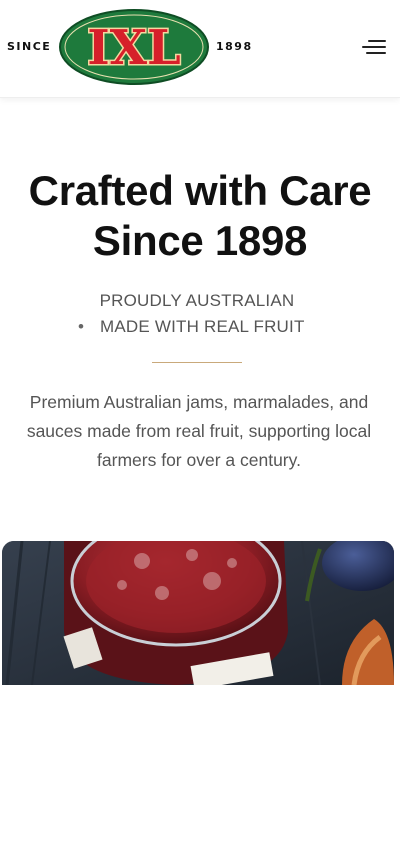 This screenshot has width=400, height=844. I want to click on ixl-logo: IXL IXL, so click(134, 47).